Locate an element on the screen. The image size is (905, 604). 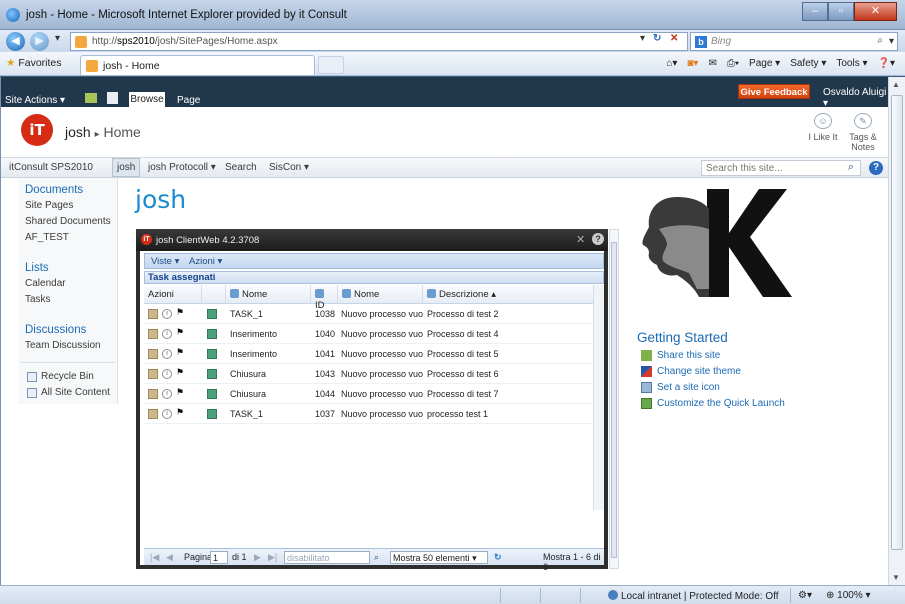
gs-share-site: Share this site is located at coordinates (688, 355).